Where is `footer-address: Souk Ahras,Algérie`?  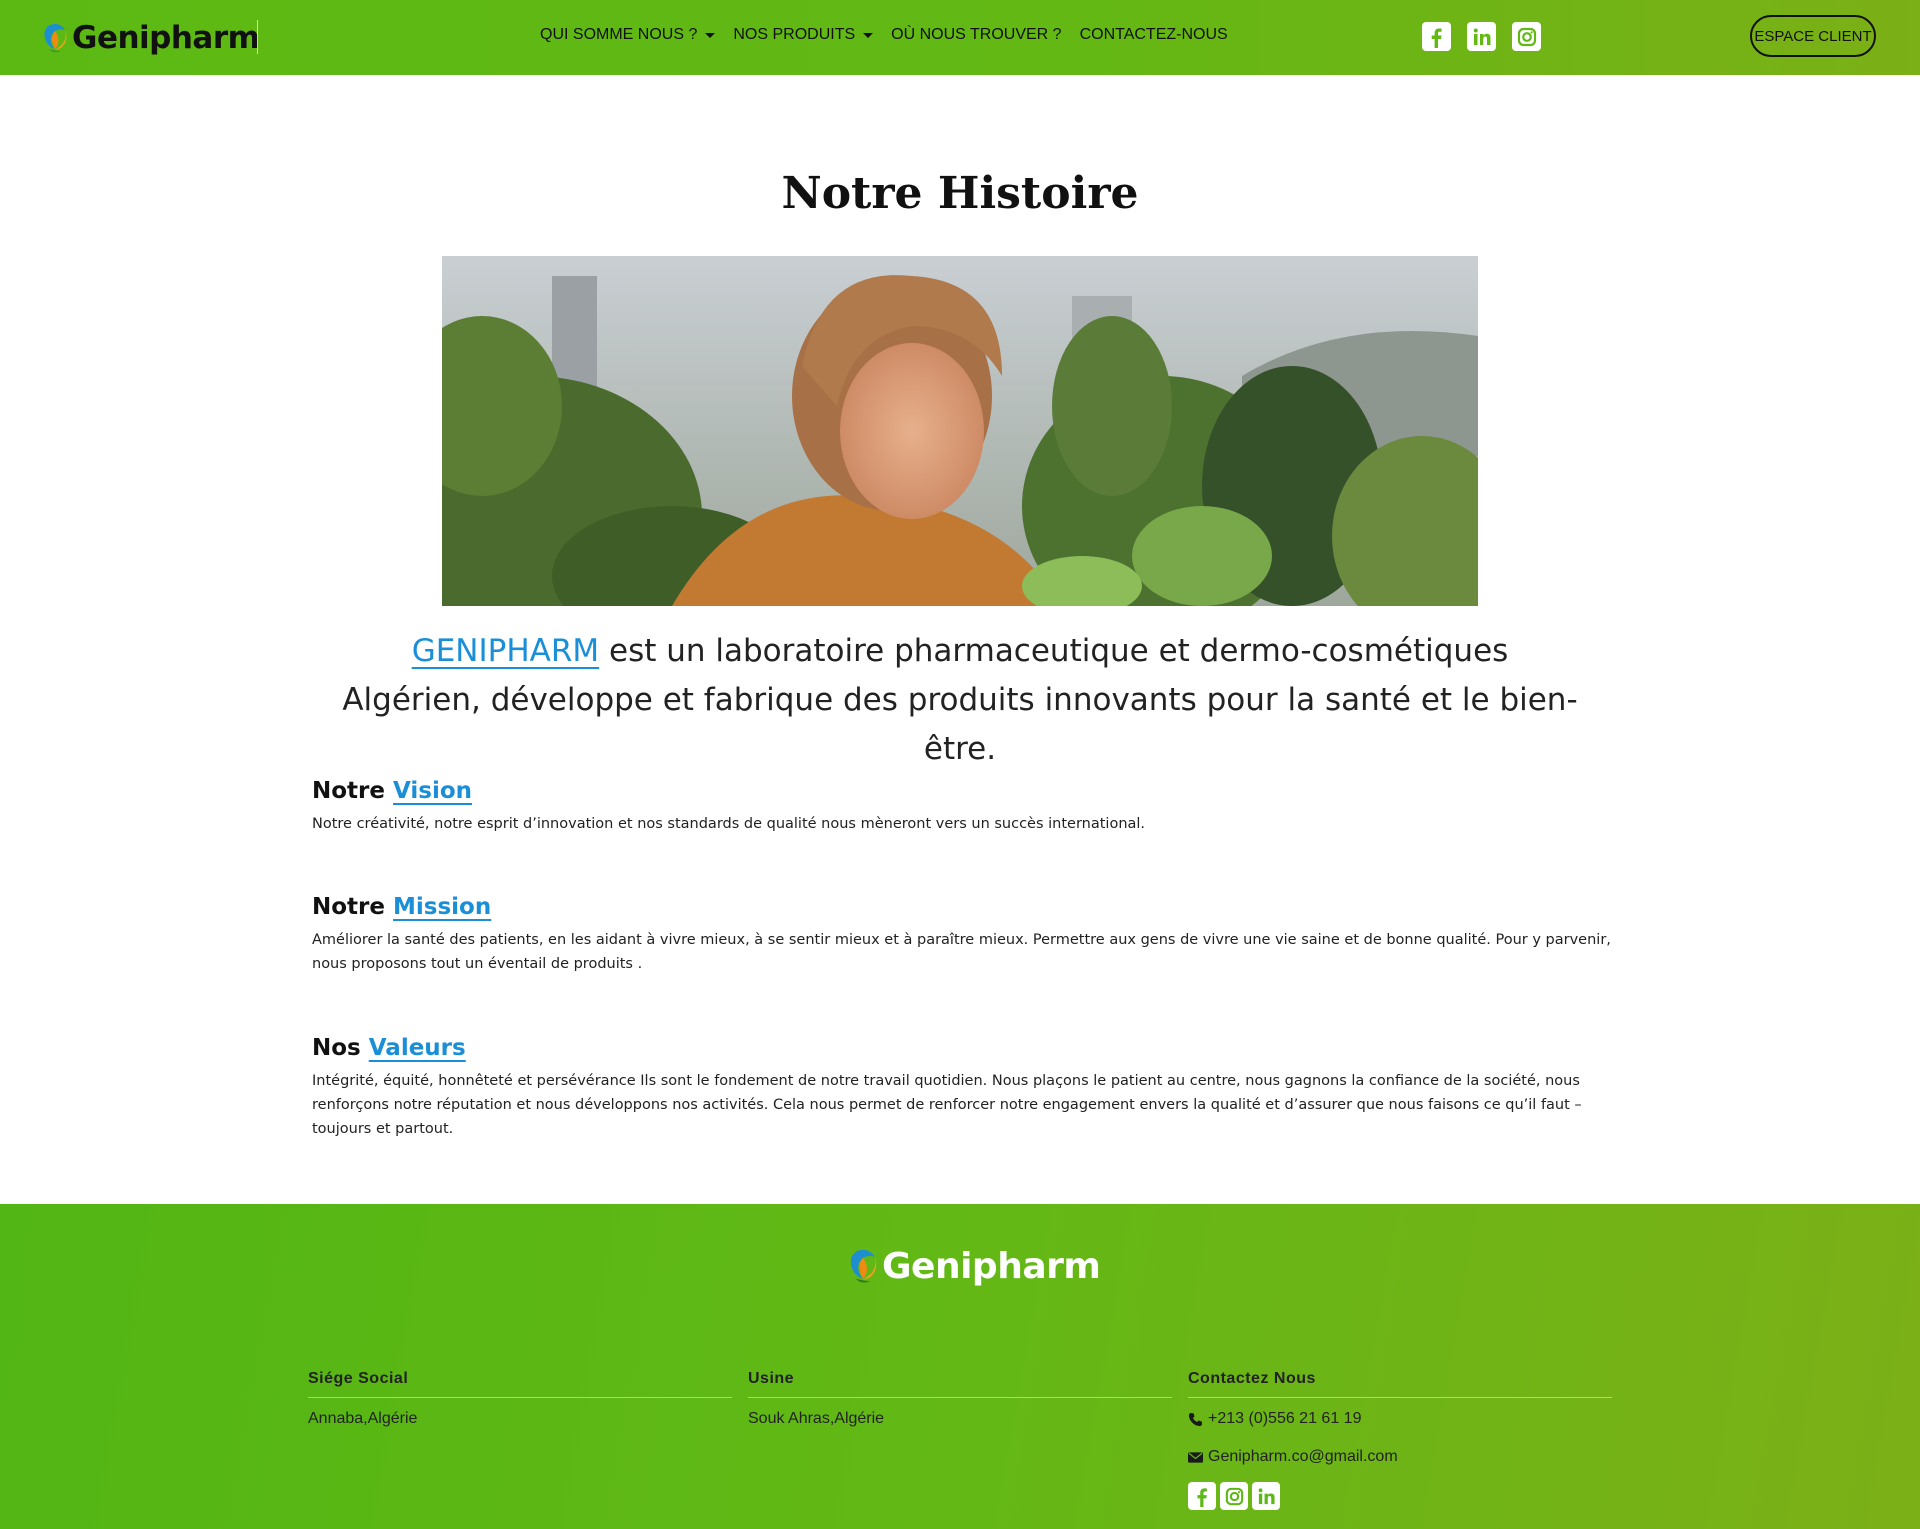
footer-address: Souk Ahras,Algérie is located at coordinates (816, 1418).